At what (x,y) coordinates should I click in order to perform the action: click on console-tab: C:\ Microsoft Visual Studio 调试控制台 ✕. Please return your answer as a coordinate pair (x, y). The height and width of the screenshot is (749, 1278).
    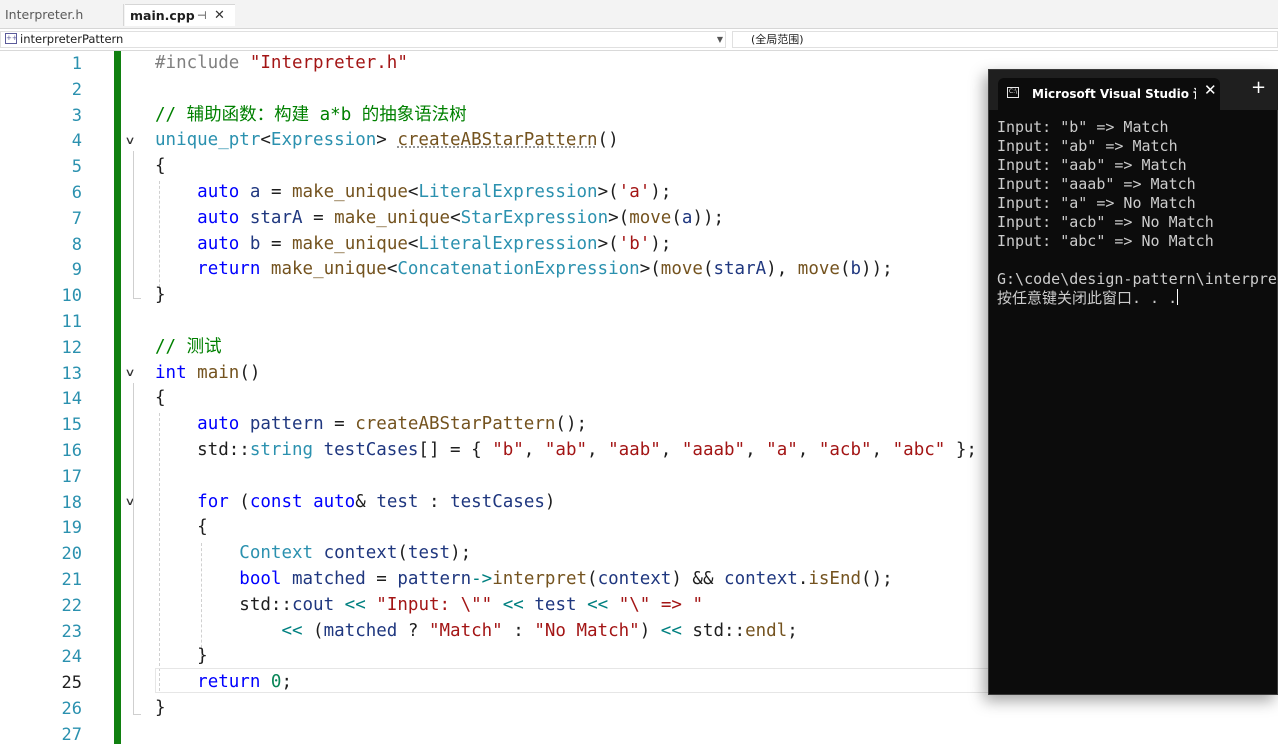
    Looking at the image, I should click on (1109, 94).